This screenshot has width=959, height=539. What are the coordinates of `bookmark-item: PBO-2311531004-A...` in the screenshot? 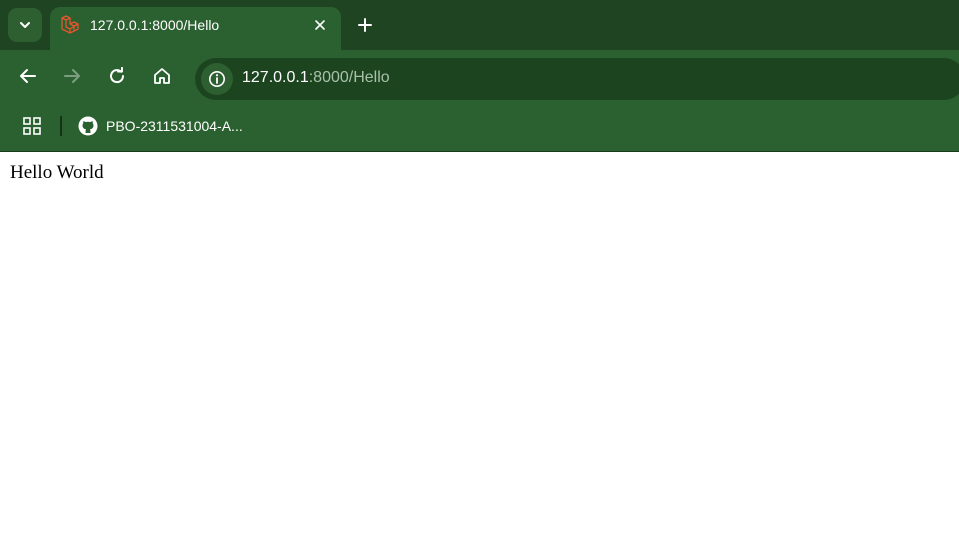 It's located at (160, 126).